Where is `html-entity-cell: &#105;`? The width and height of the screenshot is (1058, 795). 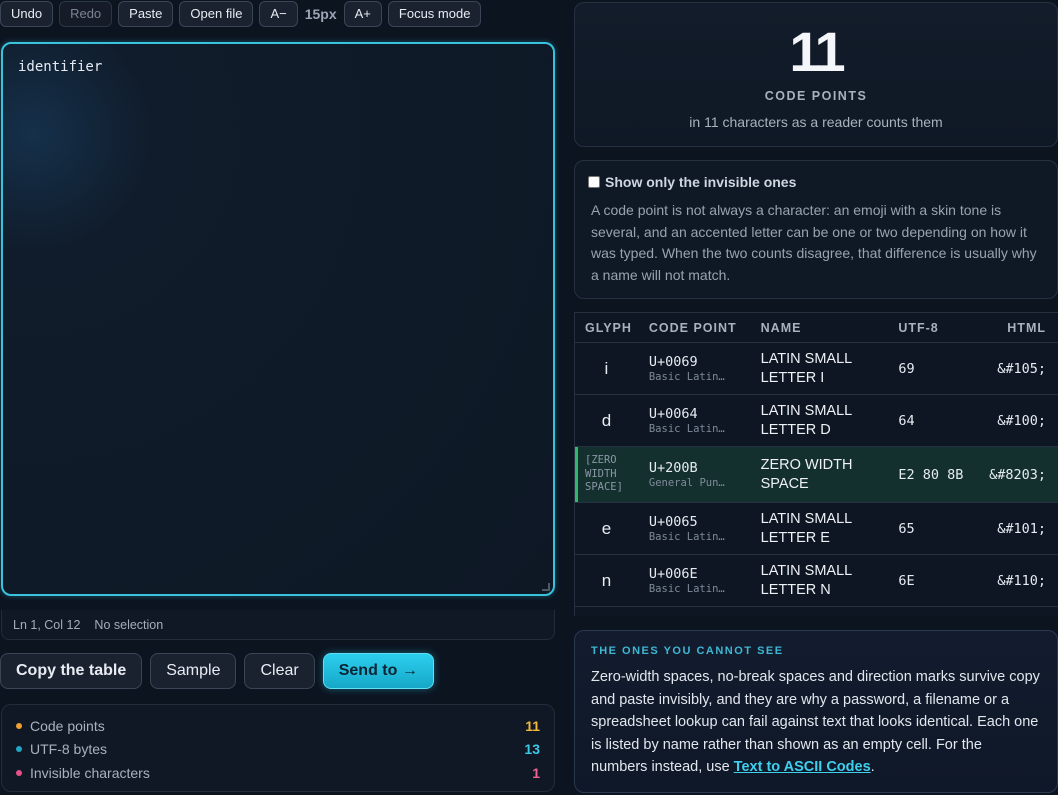 html-entity-cell: &#105; is located at coordinates (1021, 368).